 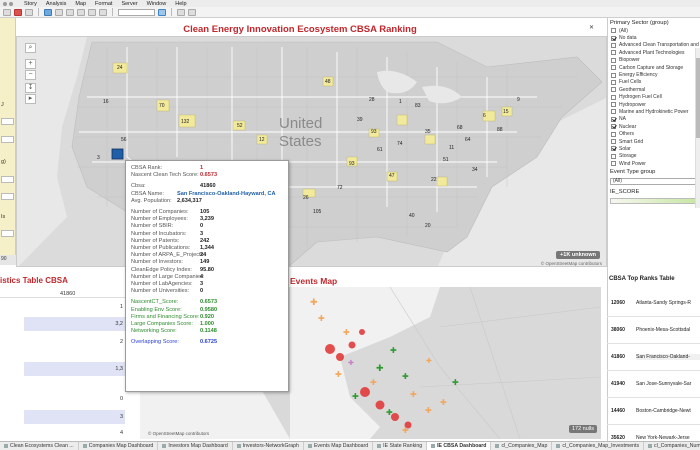 I want to click on pin-button, so click(x=162, y=12).